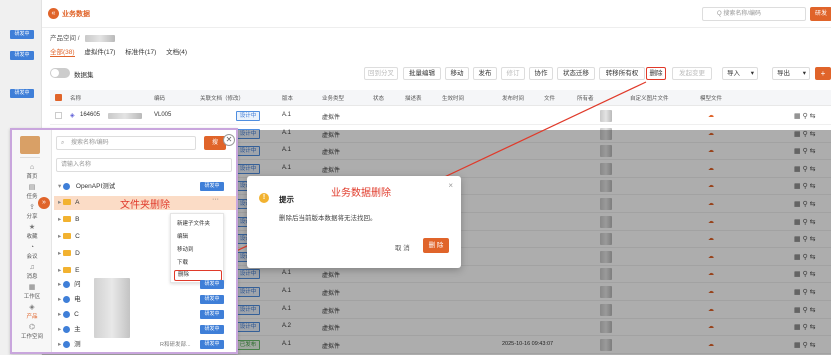 This screenshot has width=831, height=355. Describe the element at coordinates (378, 98) in the screenshot. I see `col-status: 状态` at that location.